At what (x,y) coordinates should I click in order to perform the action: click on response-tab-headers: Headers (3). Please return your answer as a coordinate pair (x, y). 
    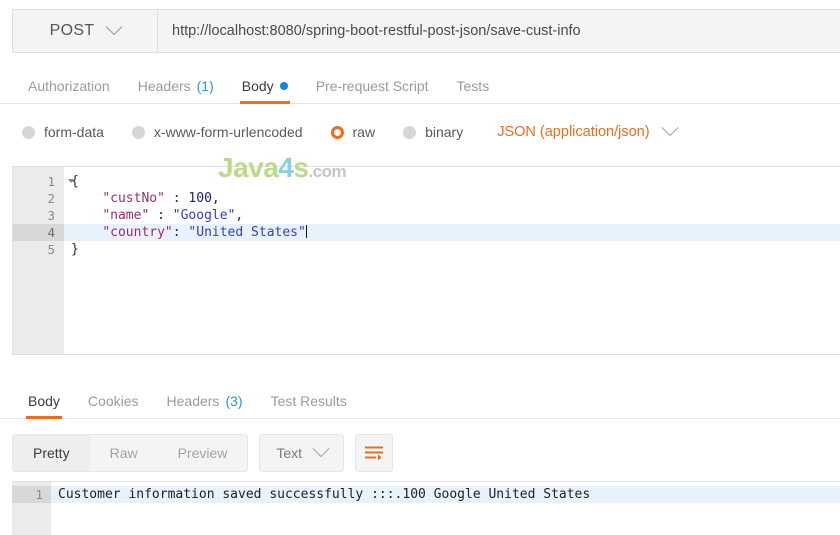
    Looking at the image, I should click on (205, 405).